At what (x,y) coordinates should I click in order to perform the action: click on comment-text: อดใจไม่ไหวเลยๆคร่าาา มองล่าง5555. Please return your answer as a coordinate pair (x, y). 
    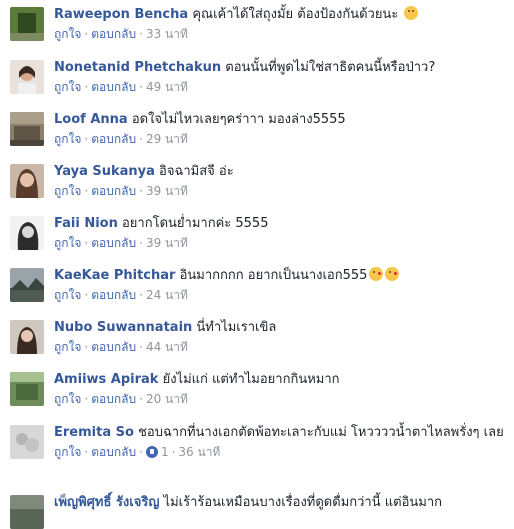
    Looking at the image, I should click on (238, 119).